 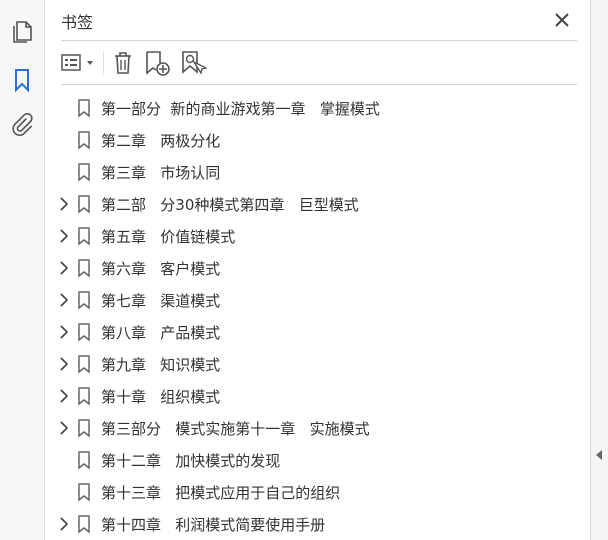 I want to click on bookmark-label: 第七章 渠道模式, so click(x=161, y=301).